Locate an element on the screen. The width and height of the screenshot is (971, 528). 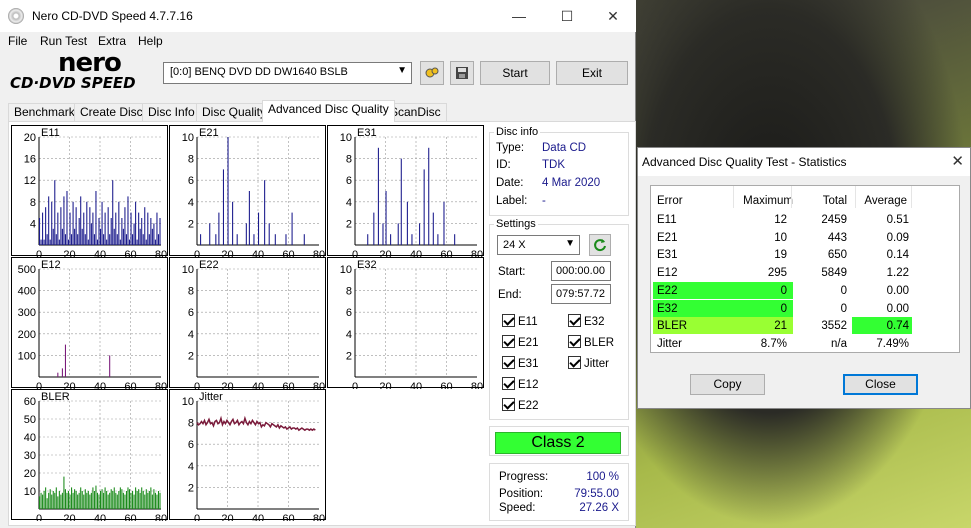
menu-help: Help is located at coordinates (150, 41).